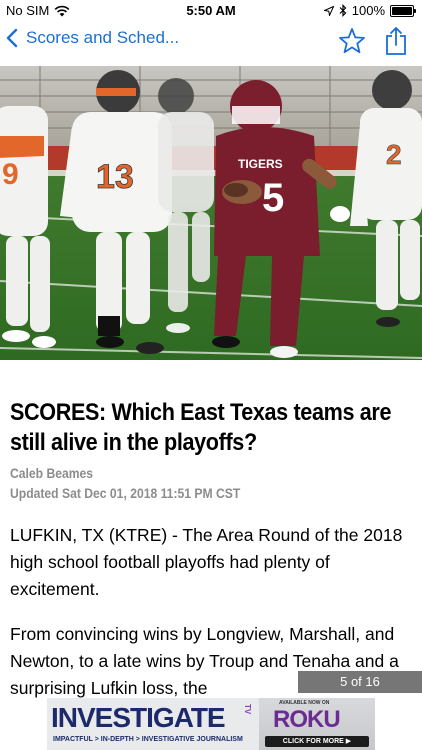 The height and width of the screenshot is (750, 422). Describe the element at coordinates (138, 717) in the screenshot. I see `ad-title: INVESTIGATE` at that location.